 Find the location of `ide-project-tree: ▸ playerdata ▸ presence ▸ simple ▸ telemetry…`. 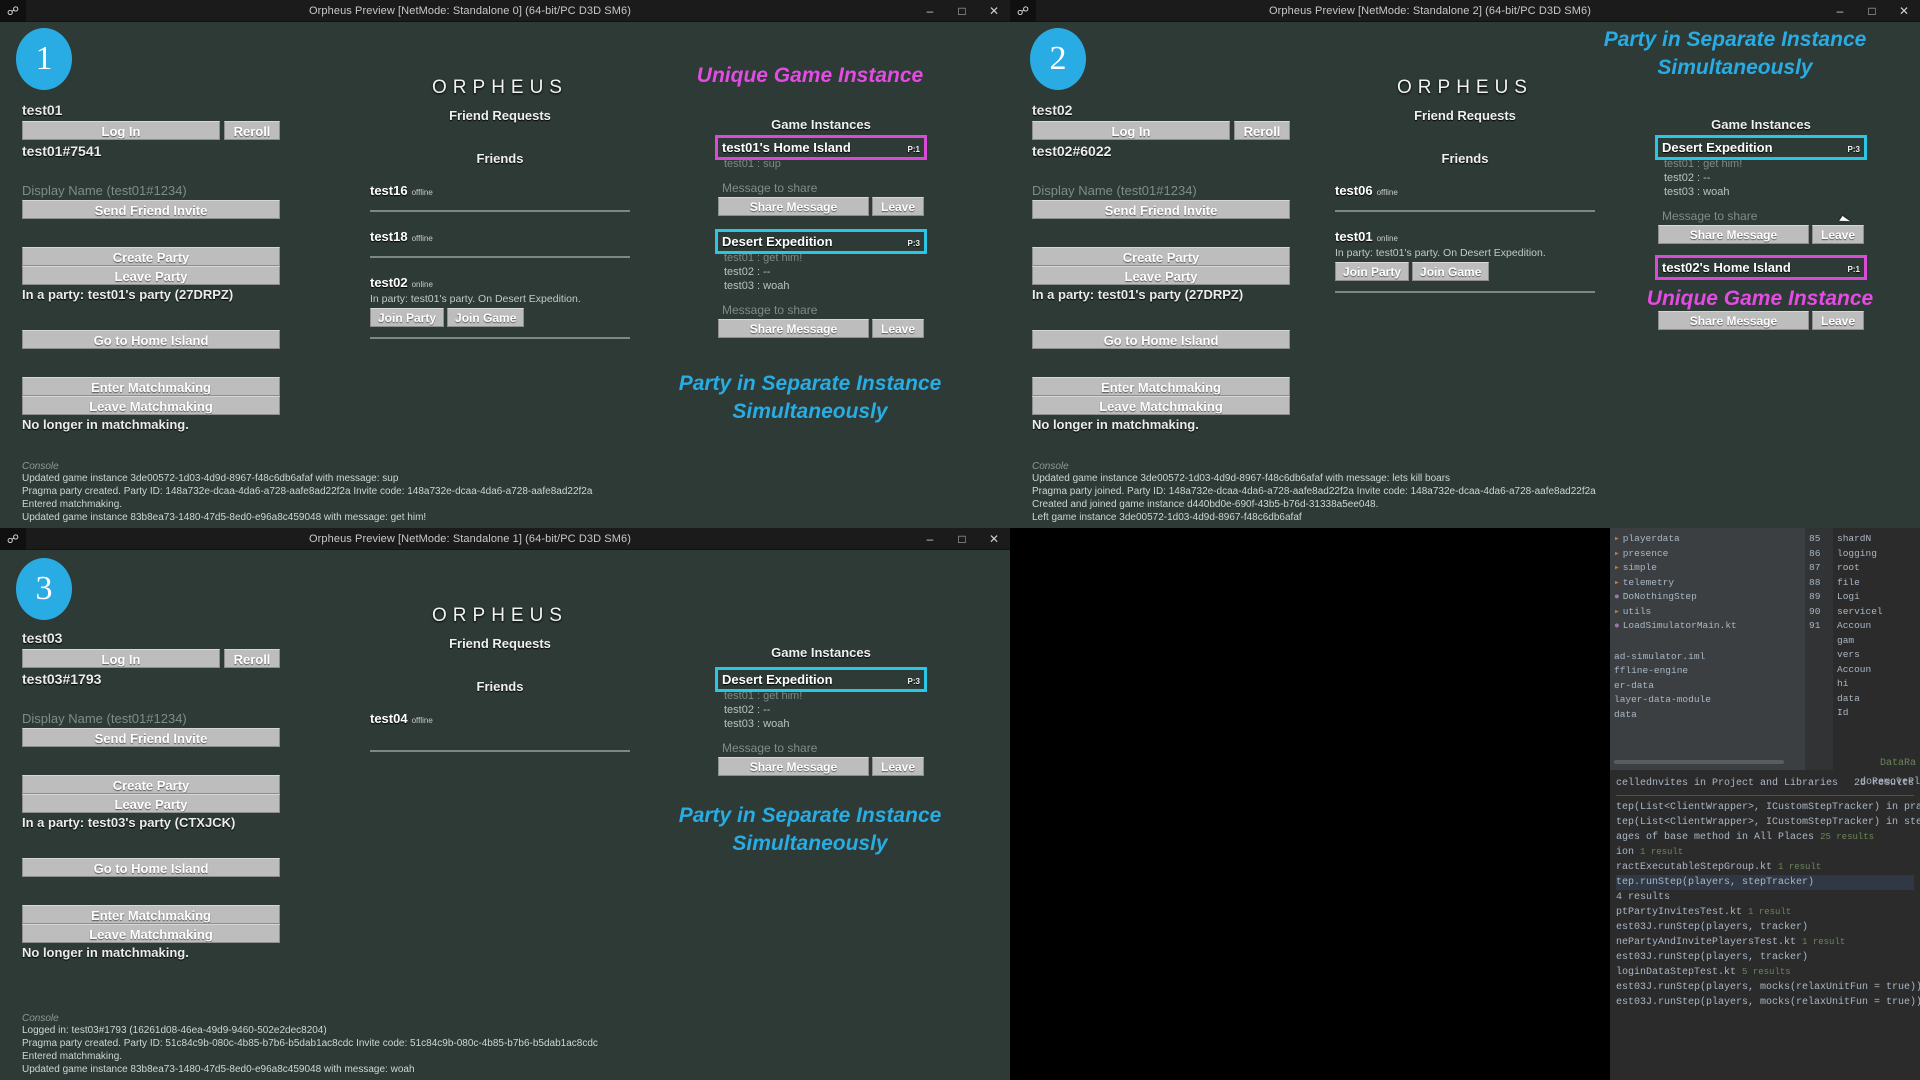

ide-project-tree: ▸ playerdata ▸ presence ▸ simple ▸ telemetry… is located at coordinates (1707, 649).